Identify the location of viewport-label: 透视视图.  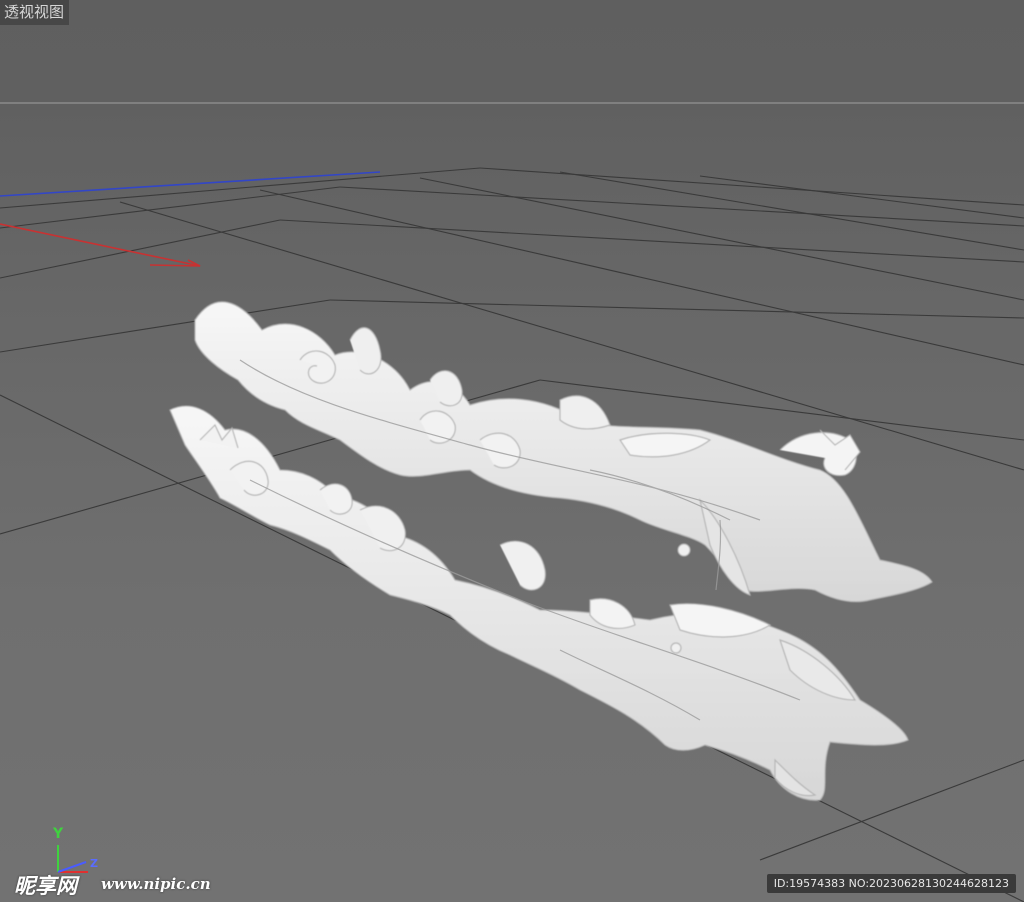
(35, 12).